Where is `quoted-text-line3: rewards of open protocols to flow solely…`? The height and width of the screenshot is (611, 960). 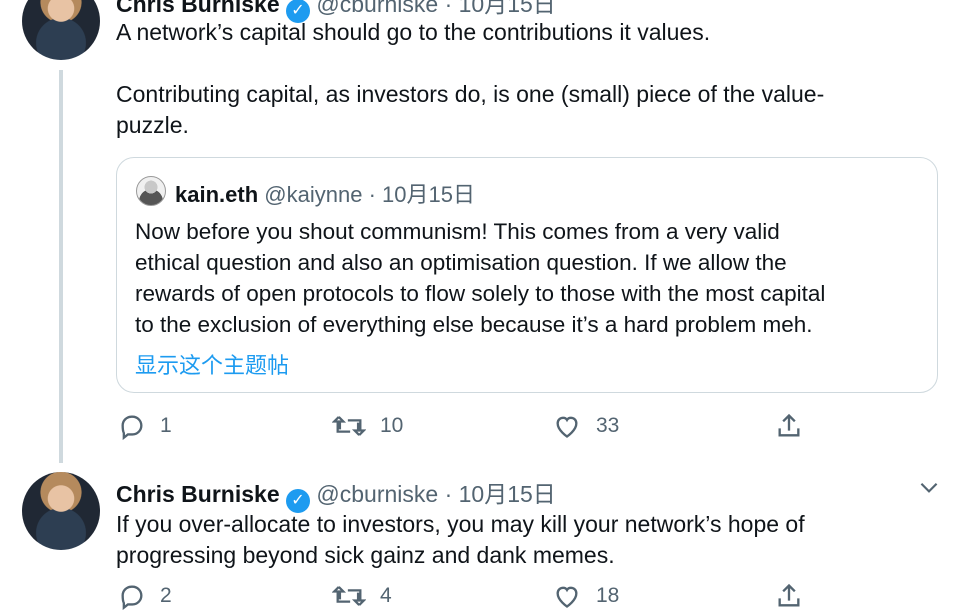 quoted-text-line3: rewards of open protocols to flow solely… is located at coordinates (480, 293).